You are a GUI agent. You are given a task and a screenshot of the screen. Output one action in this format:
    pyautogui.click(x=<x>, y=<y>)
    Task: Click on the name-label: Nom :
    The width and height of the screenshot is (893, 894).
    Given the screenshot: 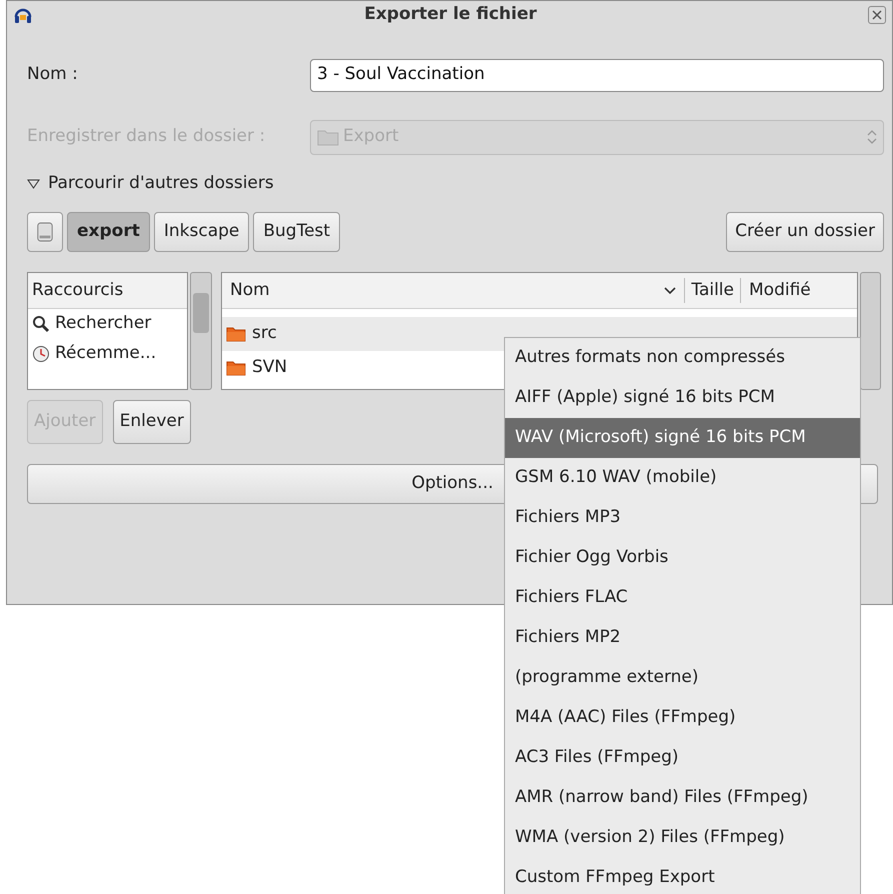 What is the action you would take?
    pyautogui.click(x=53, y=74)
    